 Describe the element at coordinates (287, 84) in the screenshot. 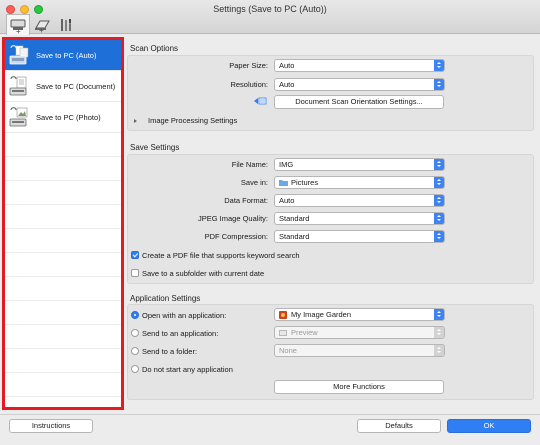

I see `resolution-value: Auto` at that location.